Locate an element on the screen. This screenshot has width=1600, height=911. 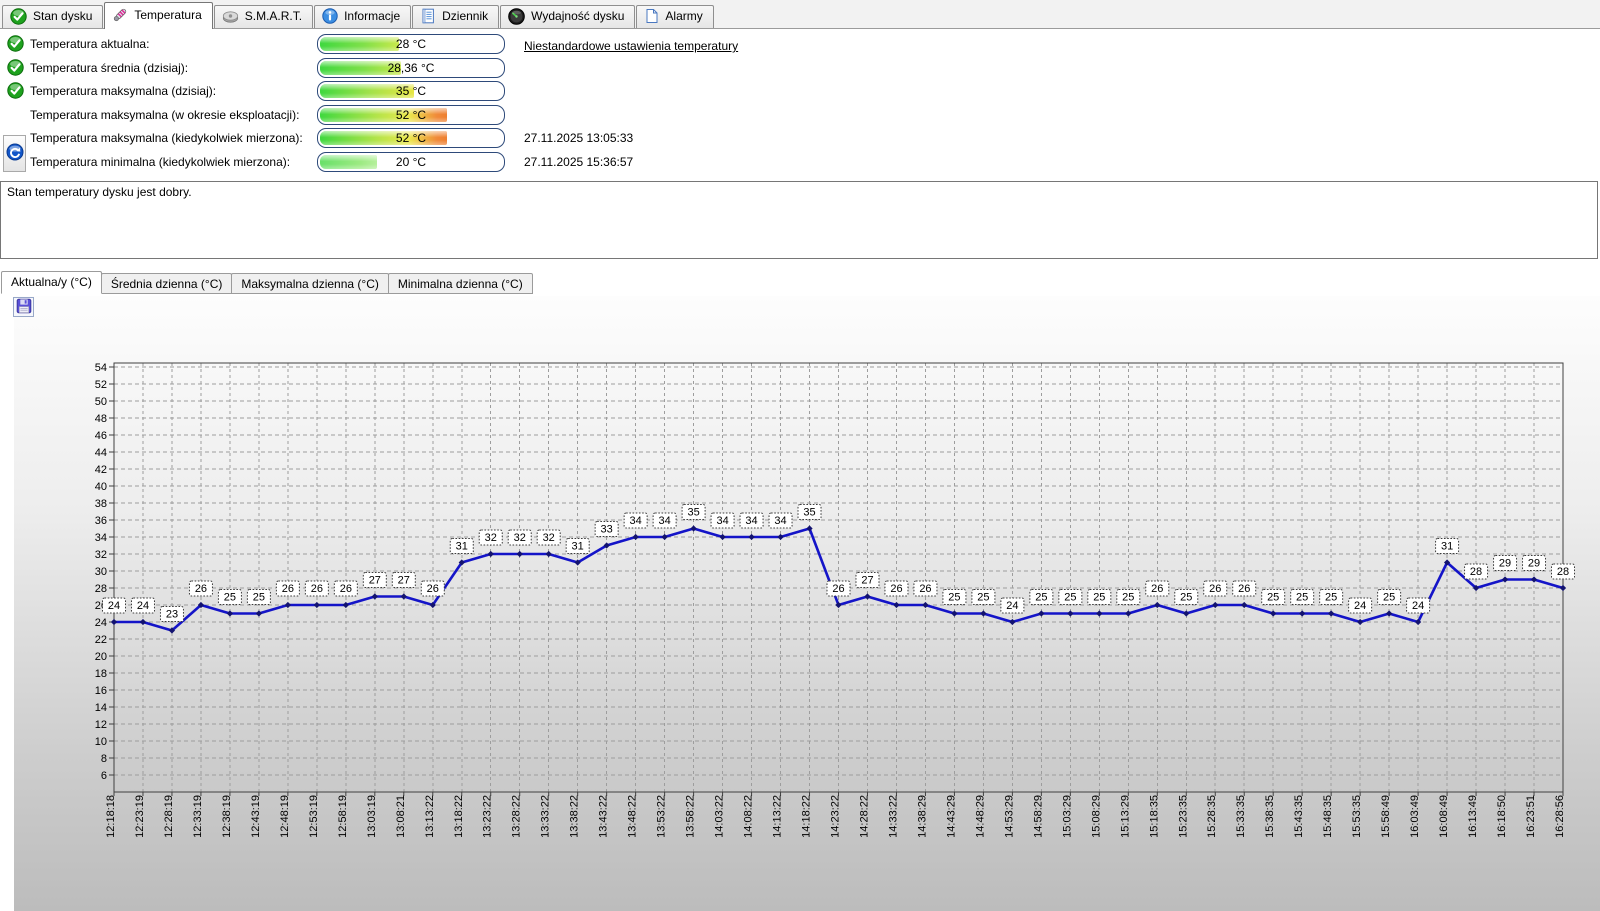
save-chart-button is located at coordinates (23, 307).